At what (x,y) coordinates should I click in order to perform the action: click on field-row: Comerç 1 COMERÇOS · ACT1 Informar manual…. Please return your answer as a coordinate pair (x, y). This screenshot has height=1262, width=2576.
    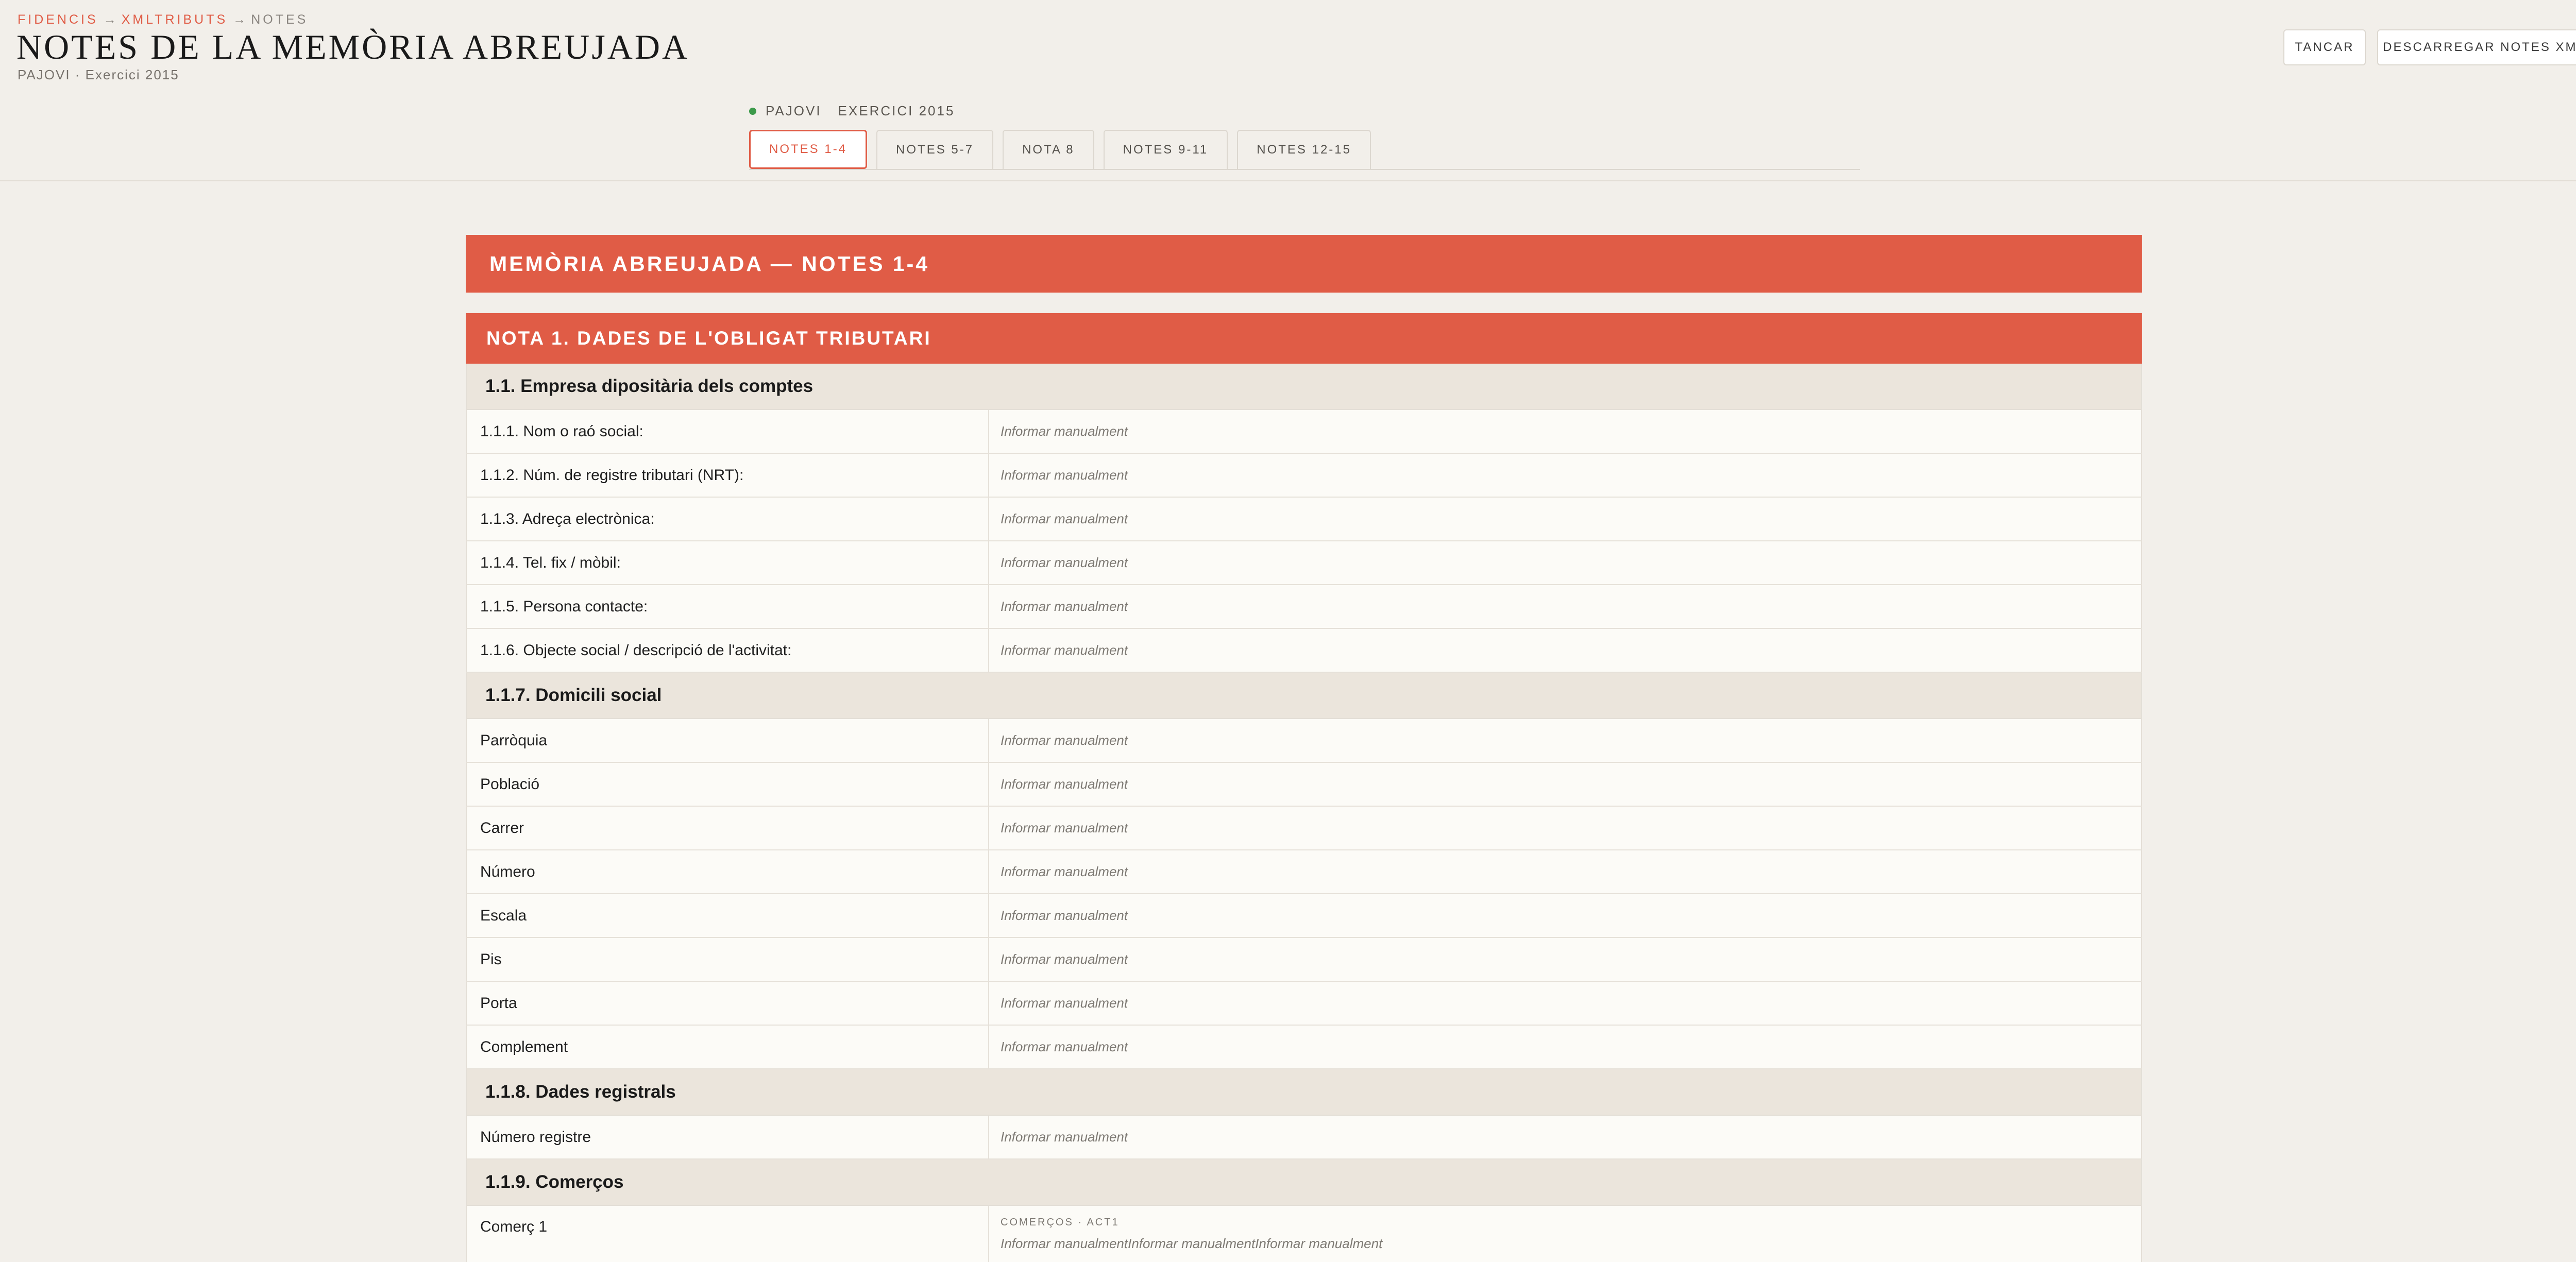
    Looking at the image, I should click on (1304, 1234).